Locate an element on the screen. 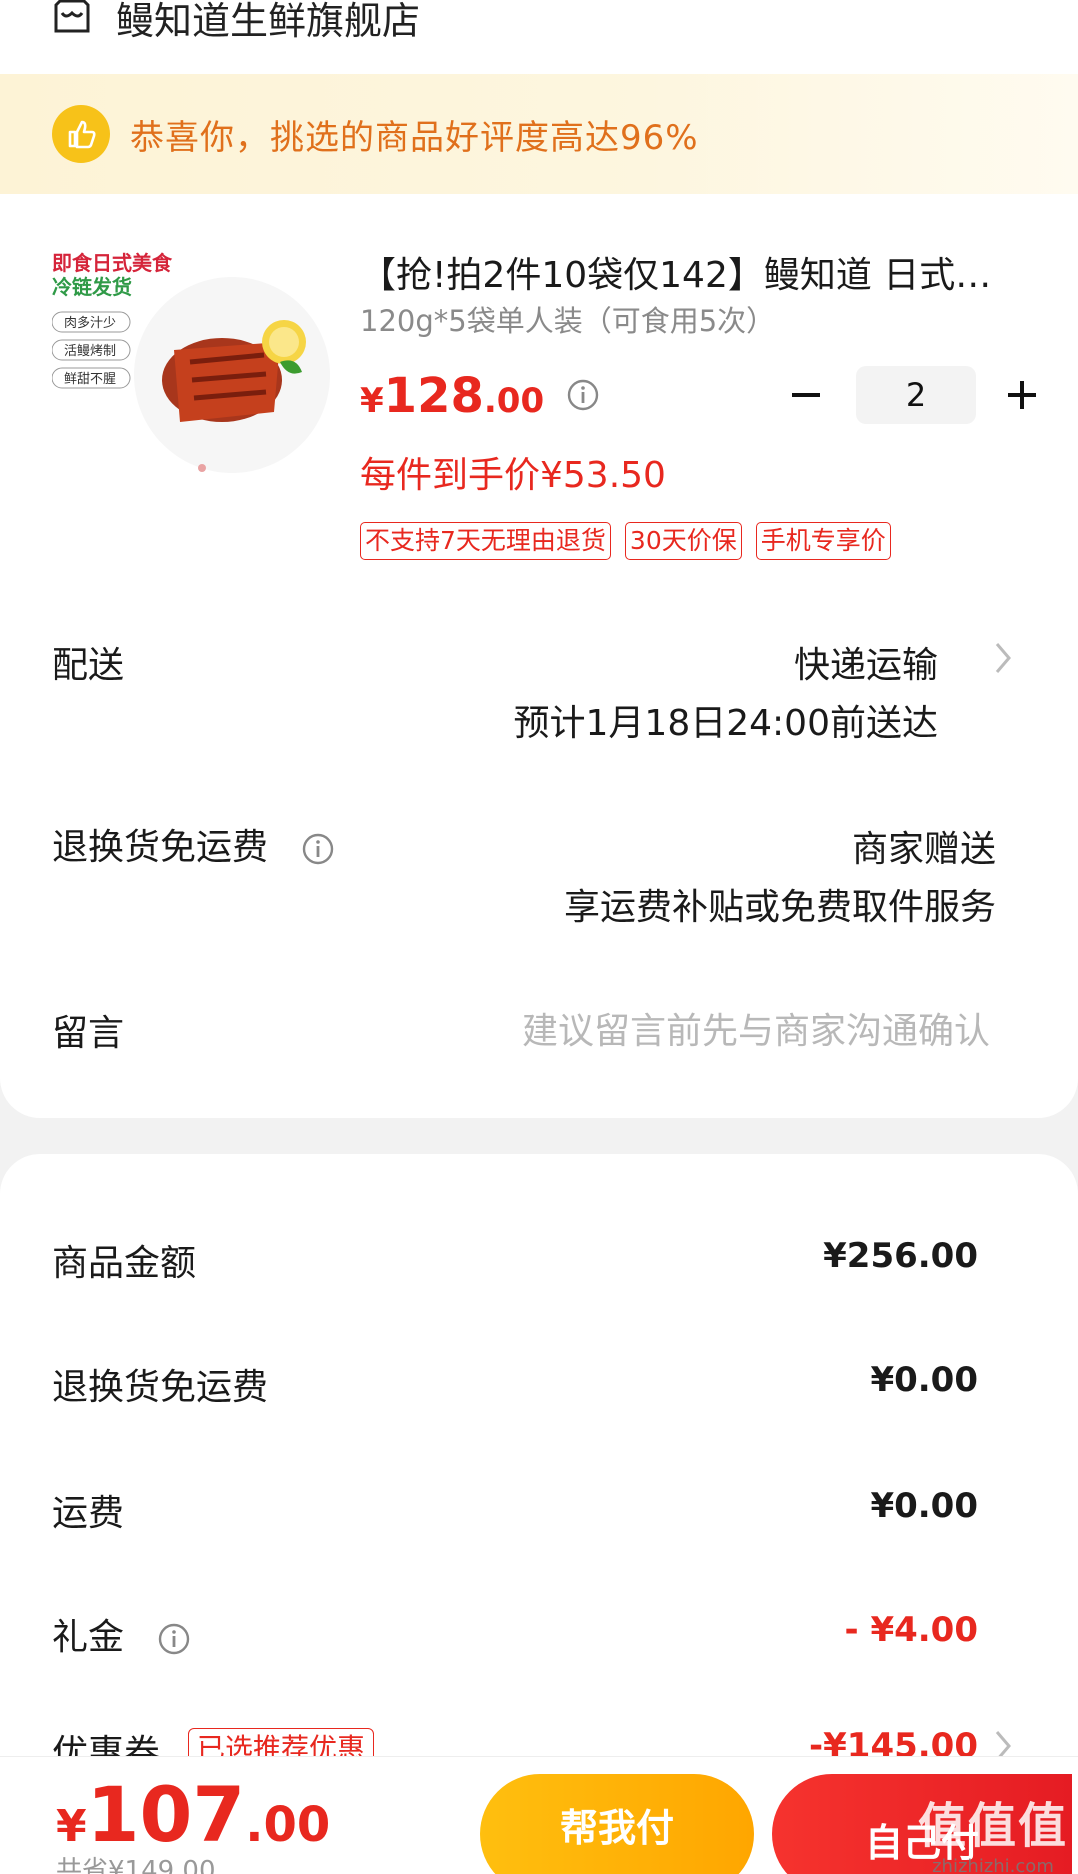 This screenshot has height=1874, width=1078. return-freight-row: 退换货免运费 is located at coordinates (193, 844).